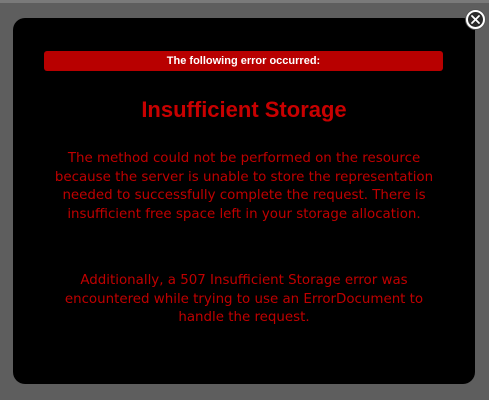 This screenshot has height=400, width=489. I want to click on window-top-edge, so click(244, 1).